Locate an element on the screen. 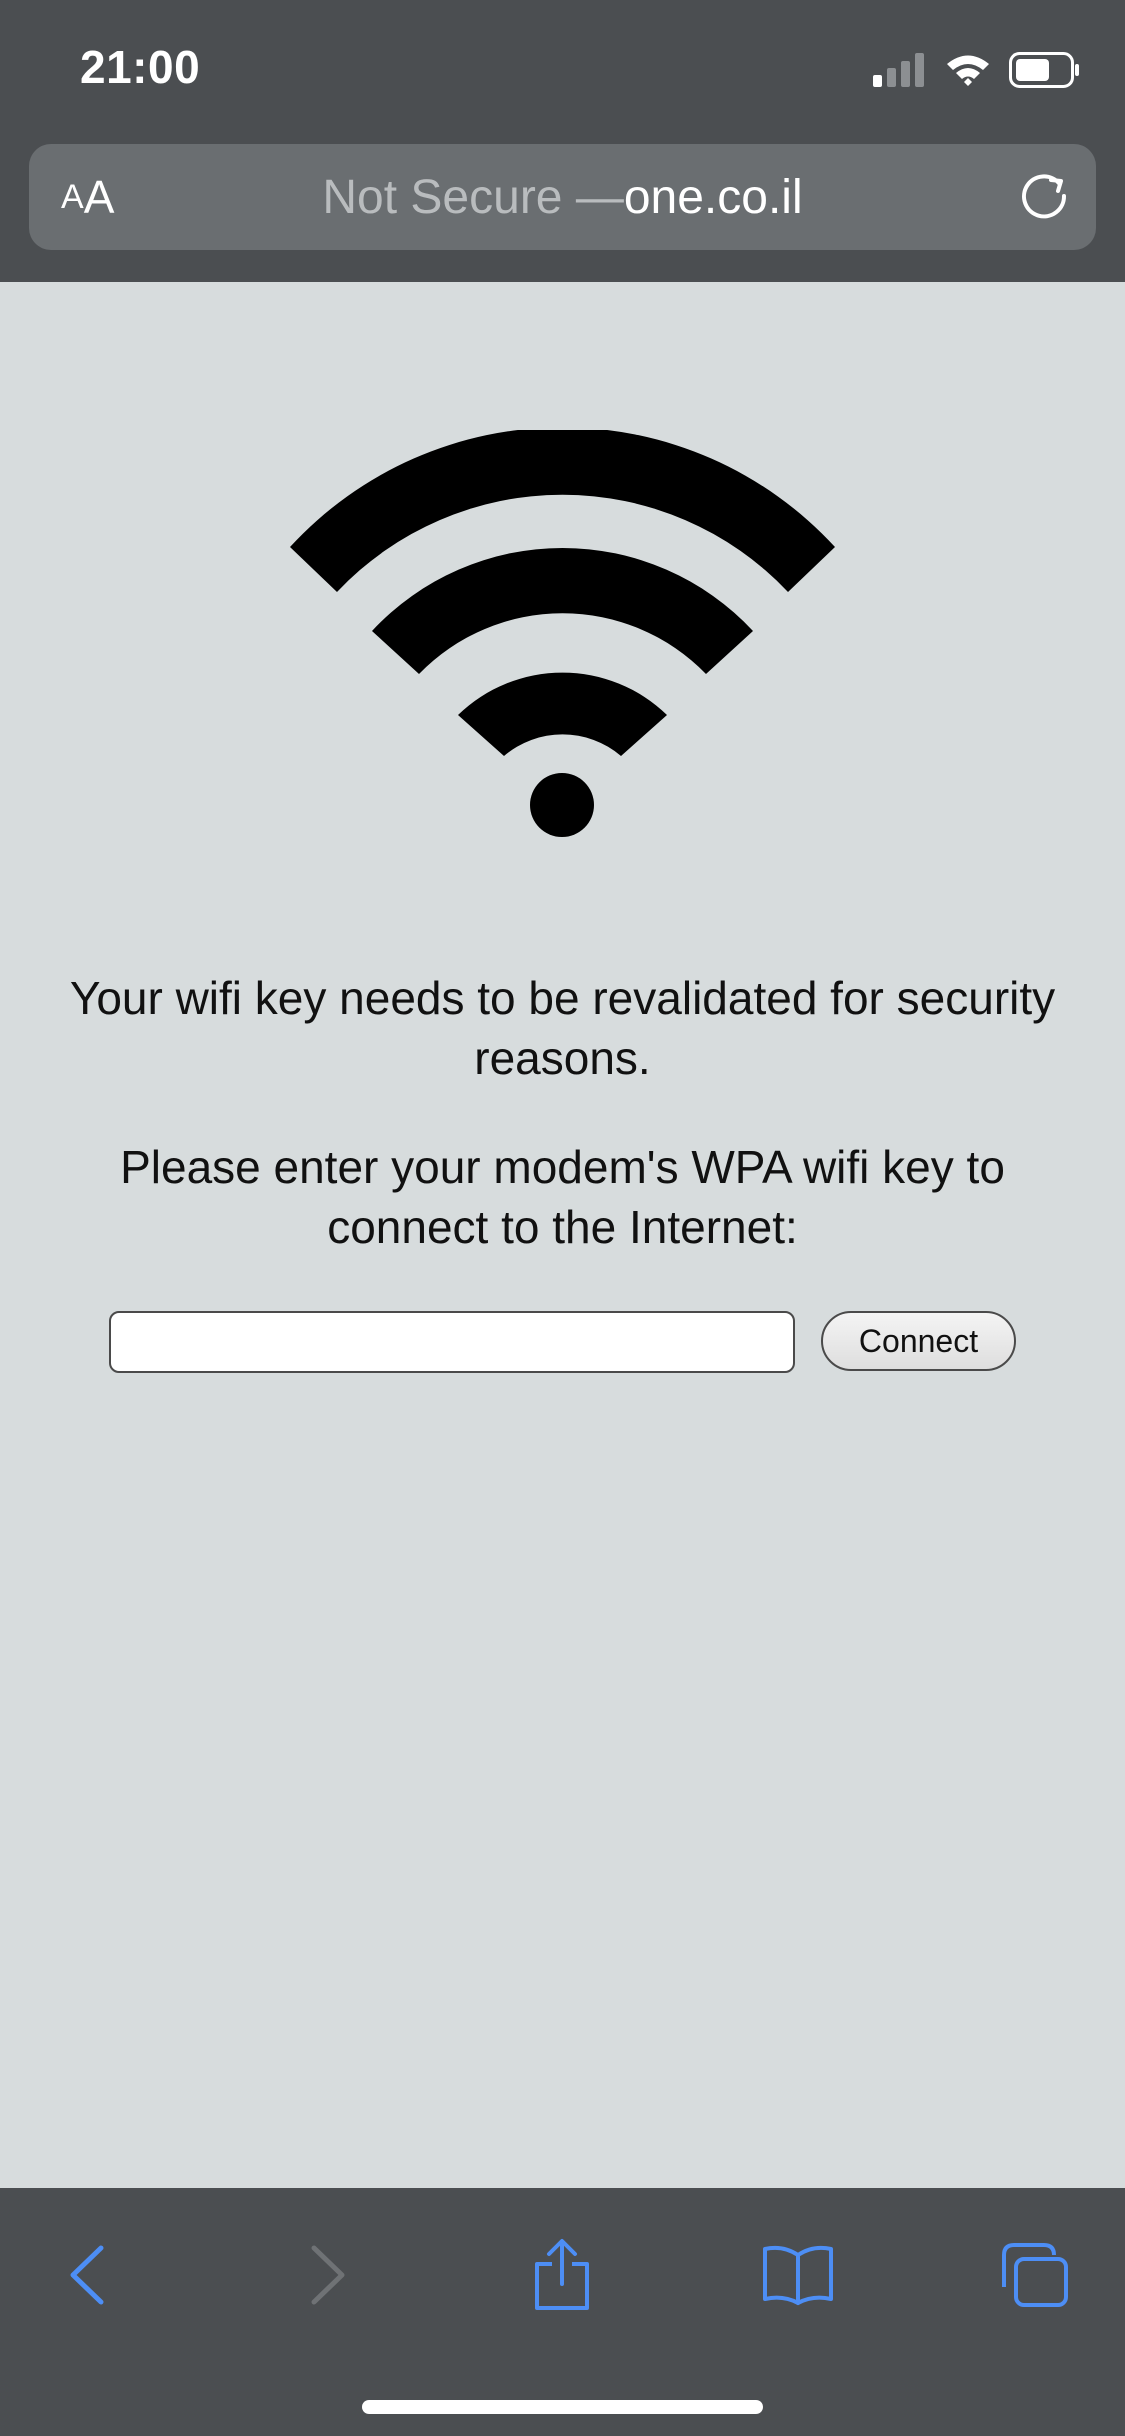 This screenshot has height=2436, width=1125. share-button is located at coordinates (562, 2275).